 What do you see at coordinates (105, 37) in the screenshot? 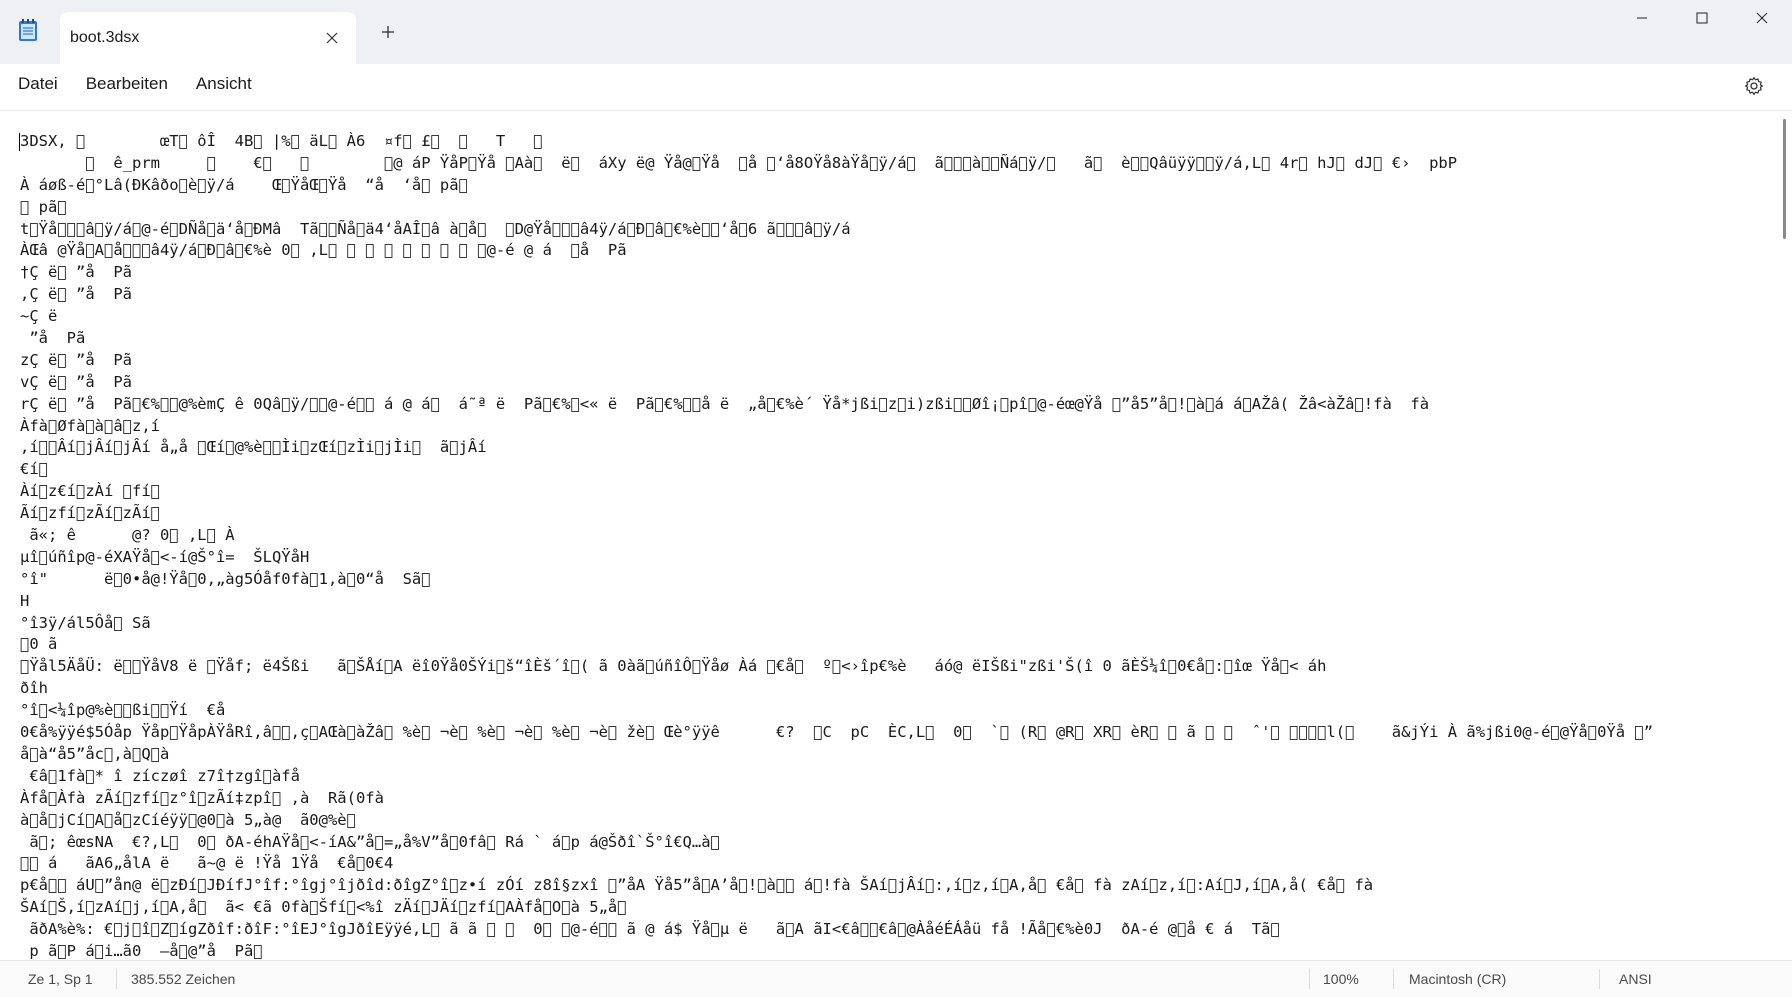
I see `tab-title: boot.3dsx` at bounding box center [105, 37].